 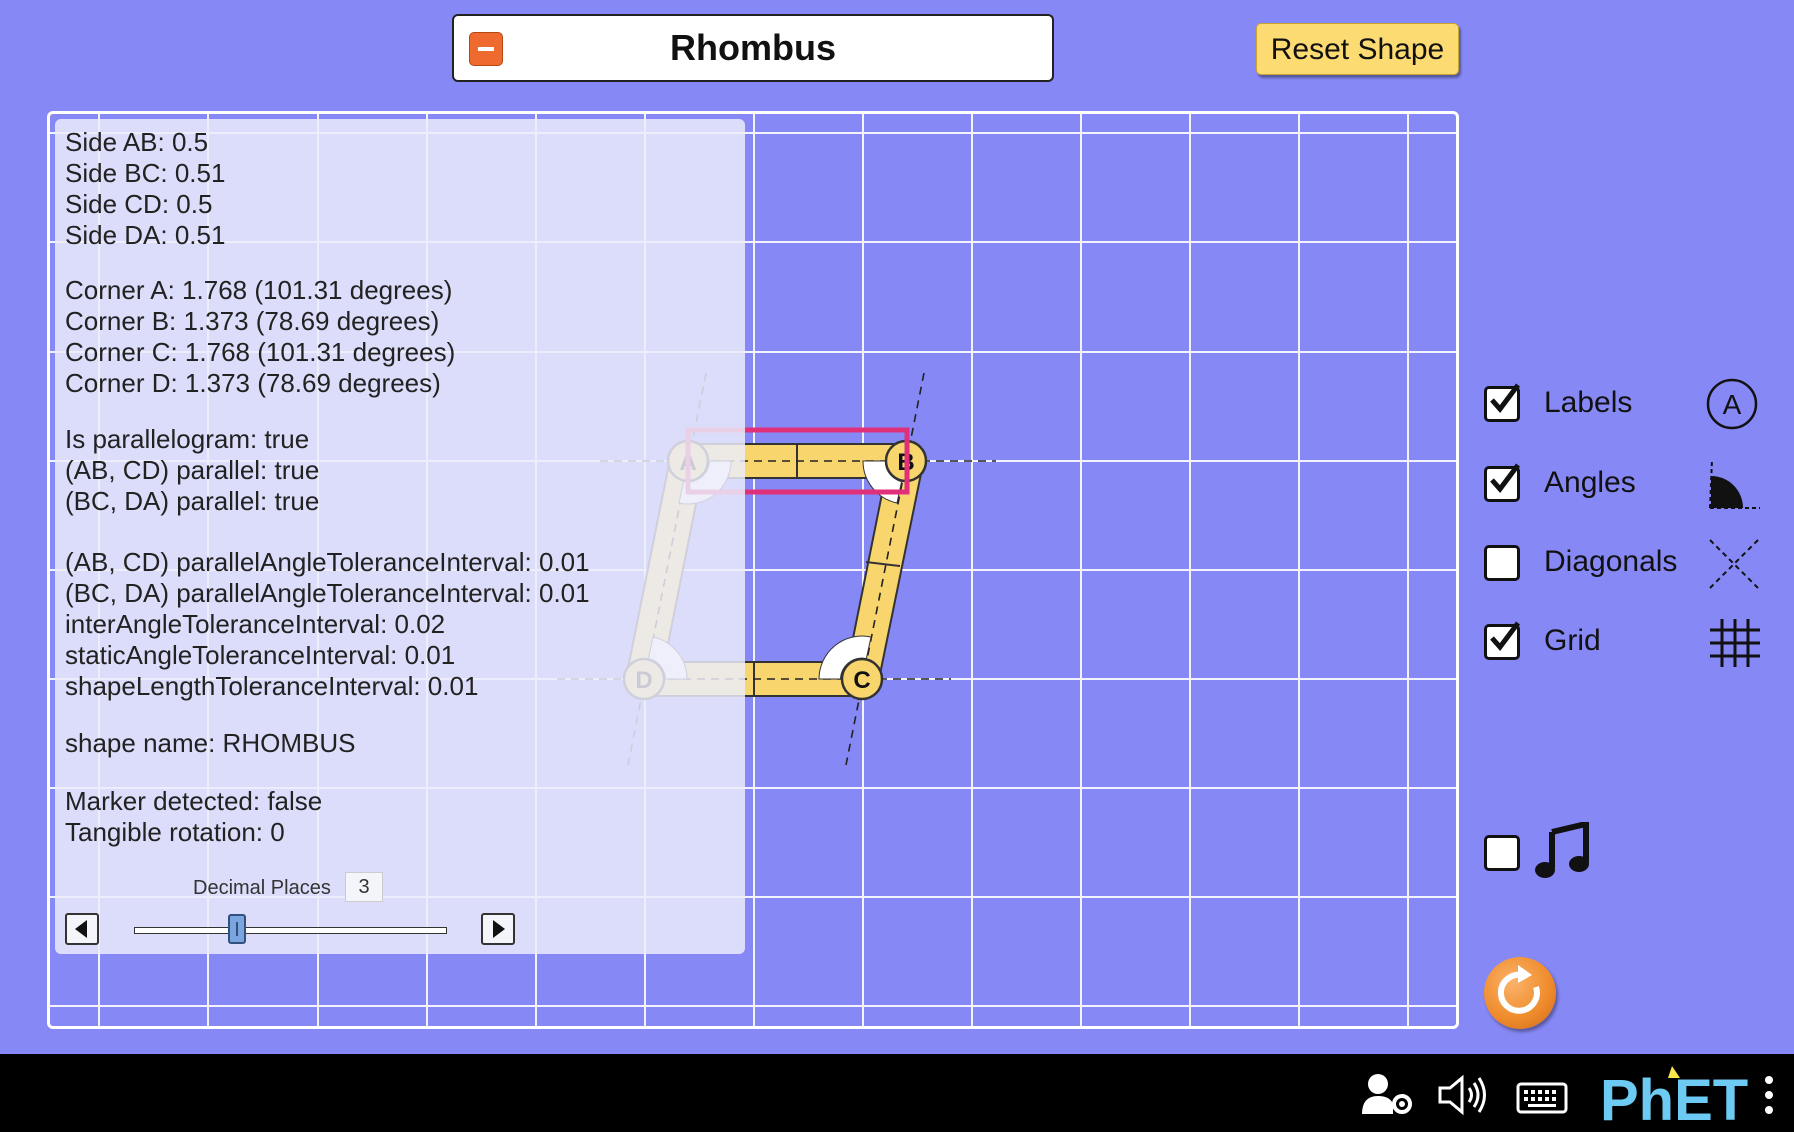 I want to click on audio-icon, so click(x=1462, y=1095).